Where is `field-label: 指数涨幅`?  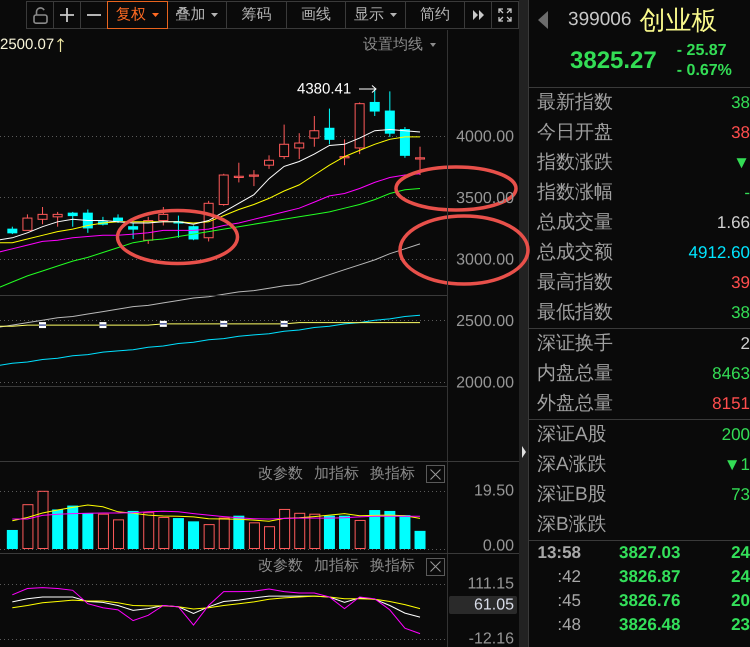 field-label: 指数涨幅 is located at coordinates (575, 192).